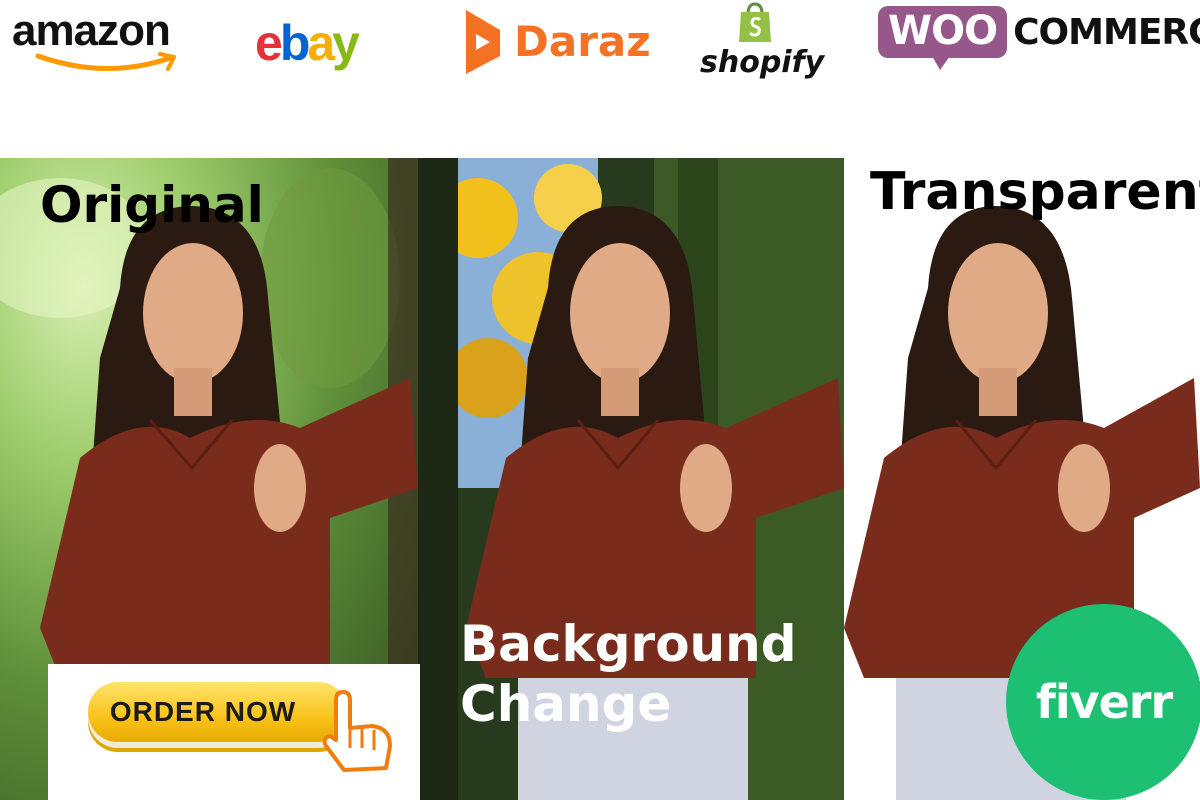 Image resolution: width=1200 pixels, height=800 pixels. I want to click on ebay-letter-y: y, so click(346, 43).